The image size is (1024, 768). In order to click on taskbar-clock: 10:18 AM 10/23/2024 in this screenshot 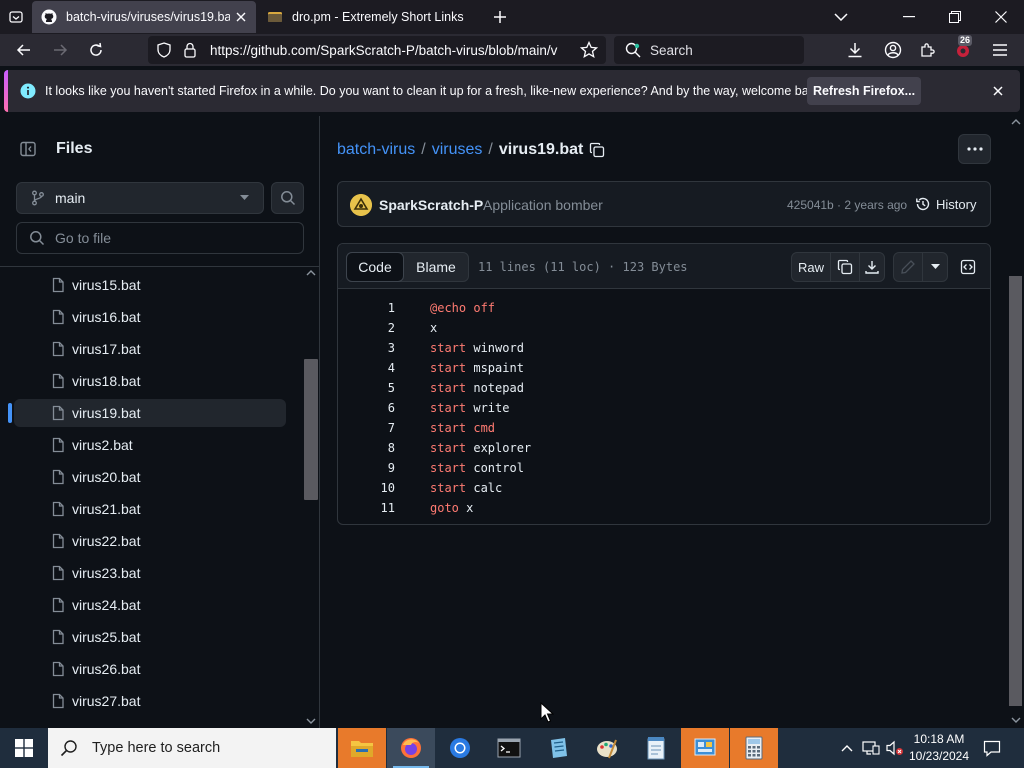, I will do `click(939, 748)`.